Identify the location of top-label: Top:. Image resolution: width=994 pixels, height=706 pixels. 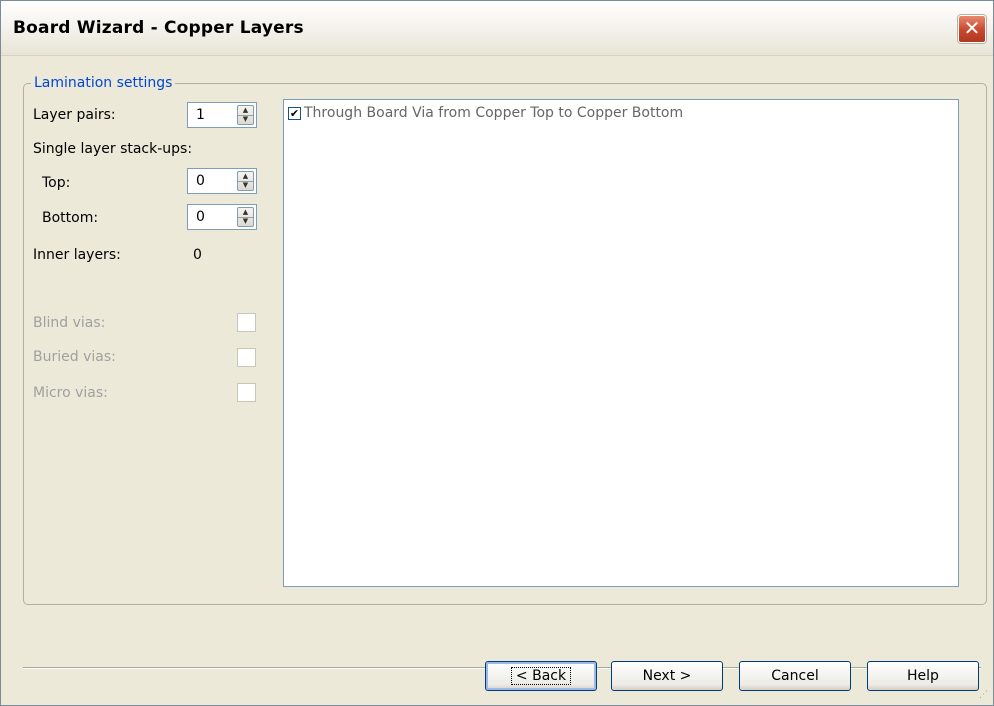
(56, 183).